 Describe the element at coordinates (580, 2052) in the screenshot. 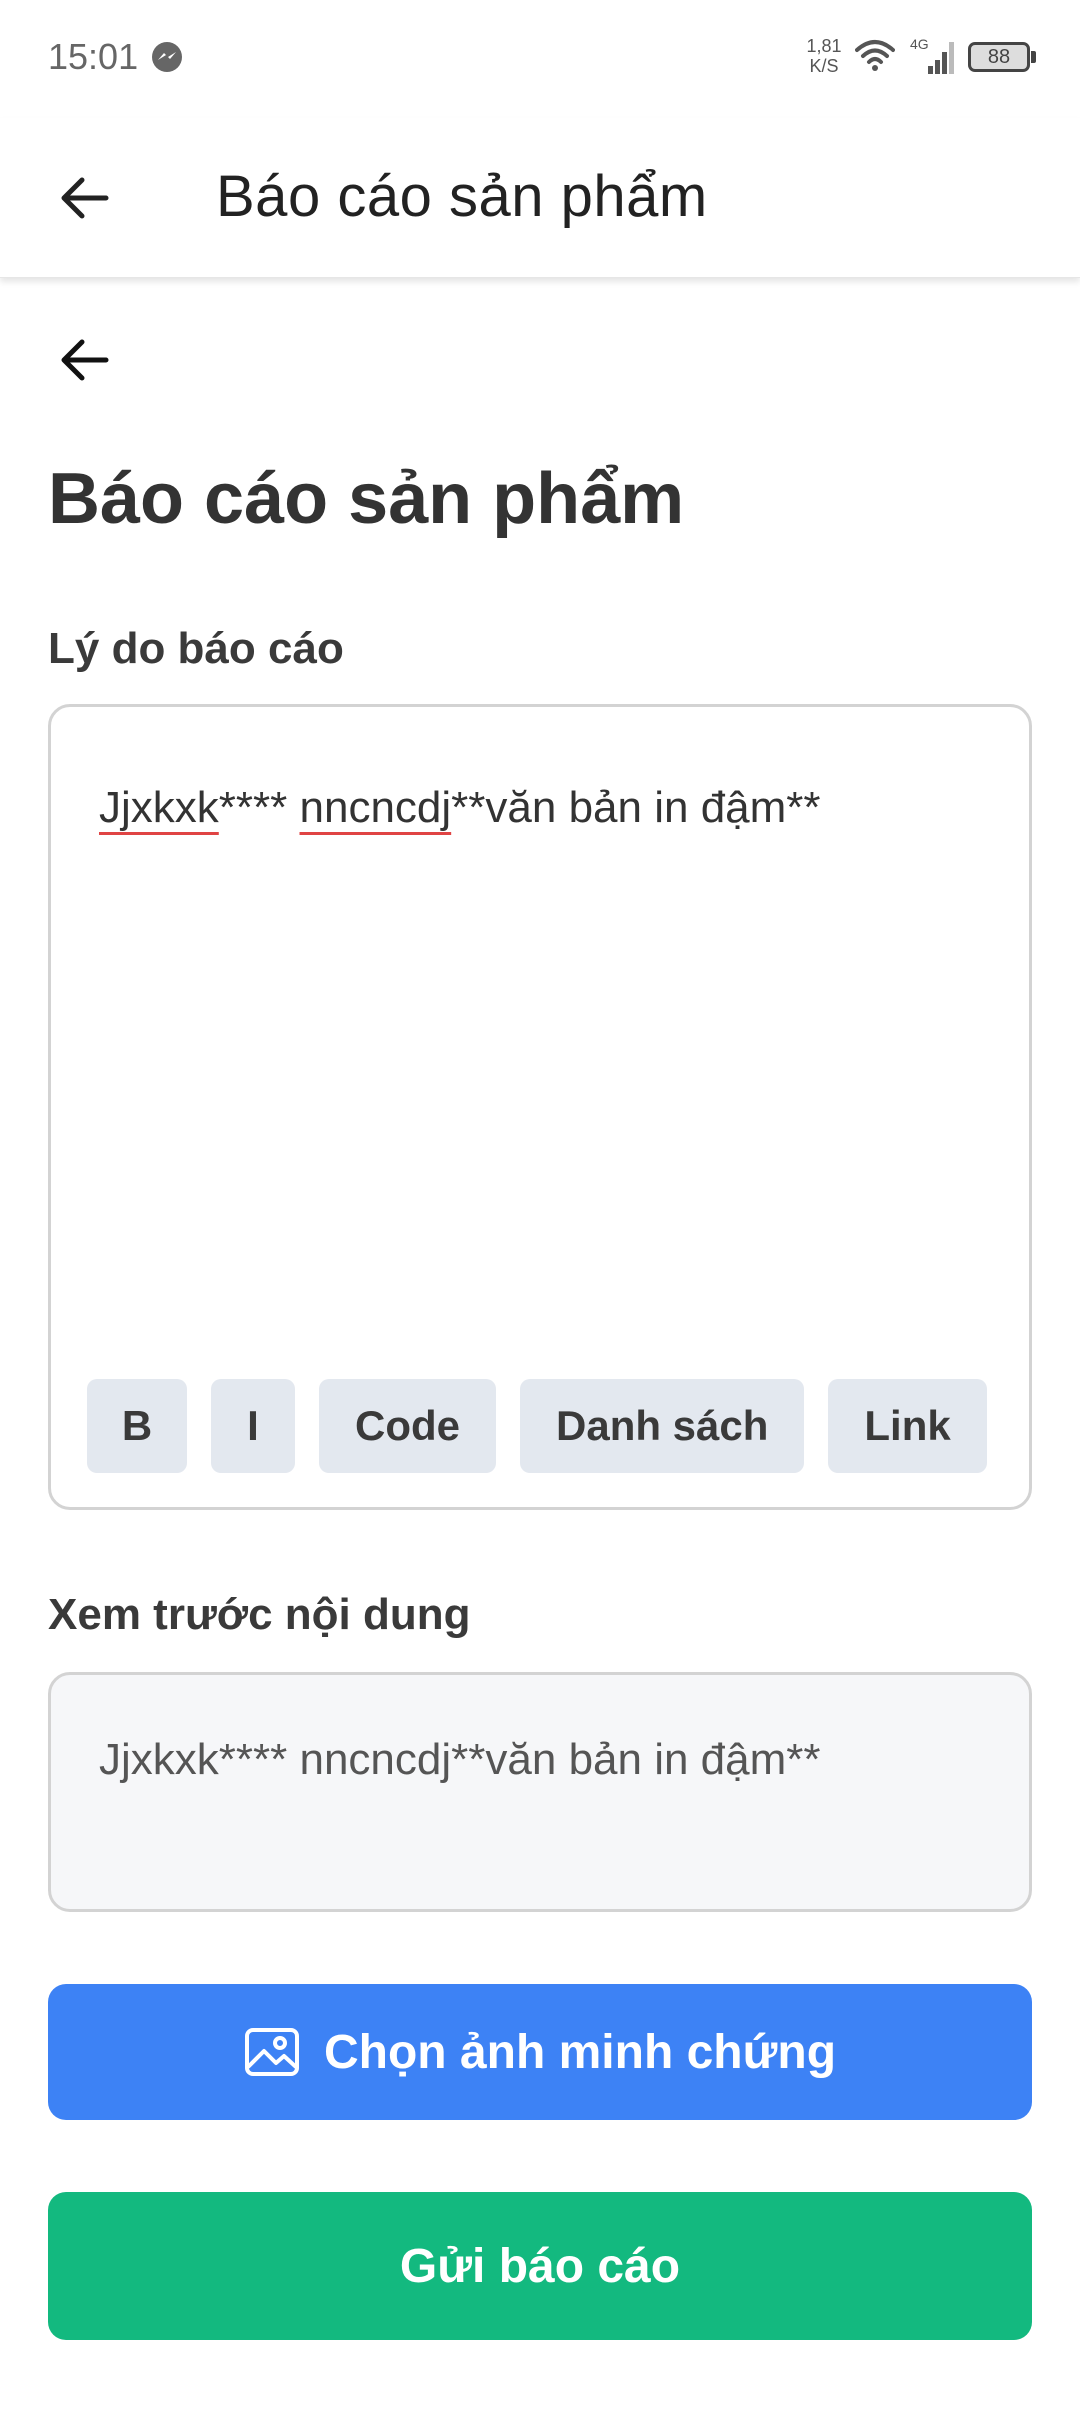

I see `choose-photo-label: Chọn ảnh minh chứng` at that location.